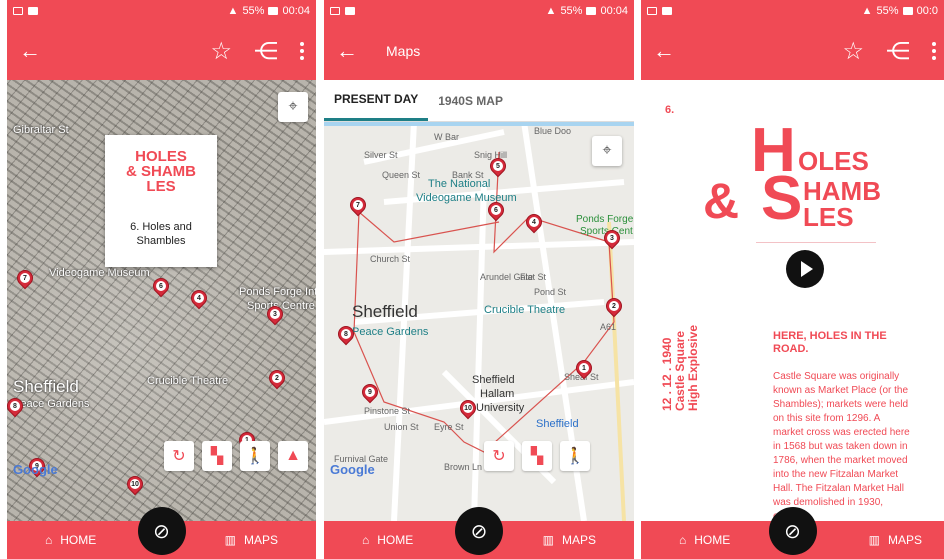 This screenshot has width=944, height=559. Describe the element at coordinates (927, 11) in the screenshot. I see `status-time: 00:0` at that location.